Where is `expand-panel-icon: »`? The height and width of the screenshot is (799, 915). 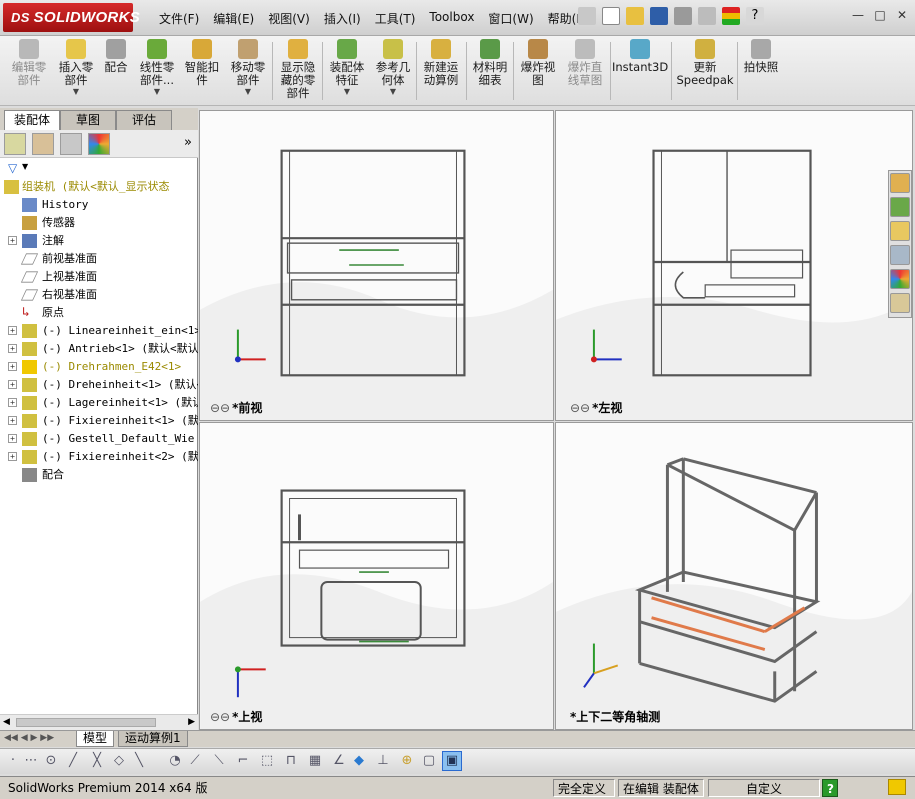 expand-panel-icon: » is located at coordinates (188, 142).